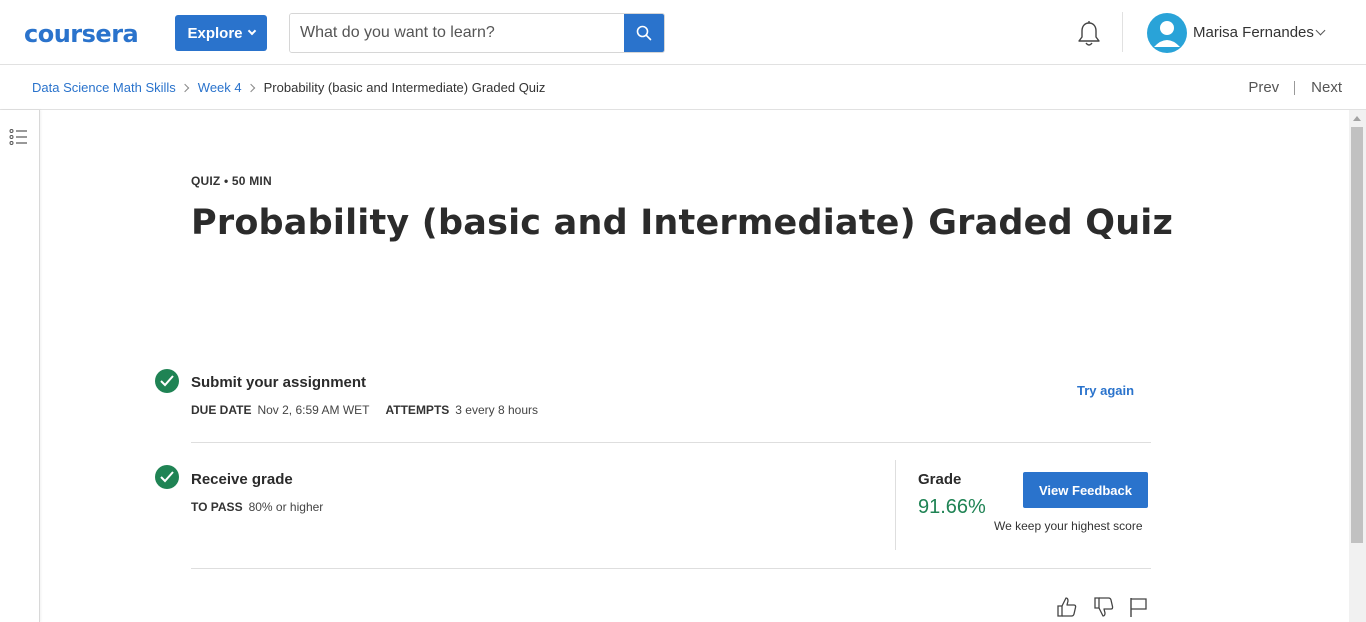 The image size is (1366, 622). Describe the element at coordinates (221, 410) in the screenshot. I see `due-date-label: DUE DATE` at that location.